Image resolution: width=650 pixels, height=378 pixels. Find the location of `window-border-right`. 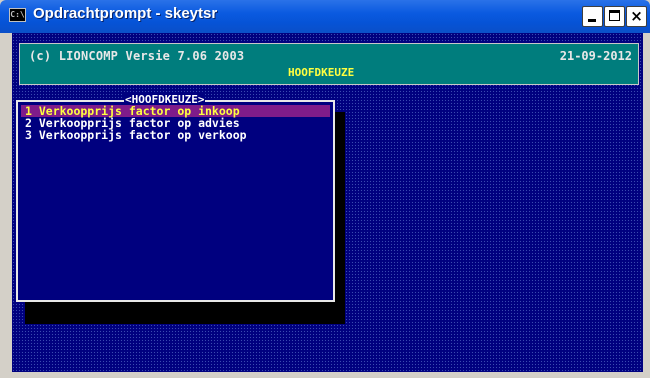

window-border-right is located at coordinates (646, 205).